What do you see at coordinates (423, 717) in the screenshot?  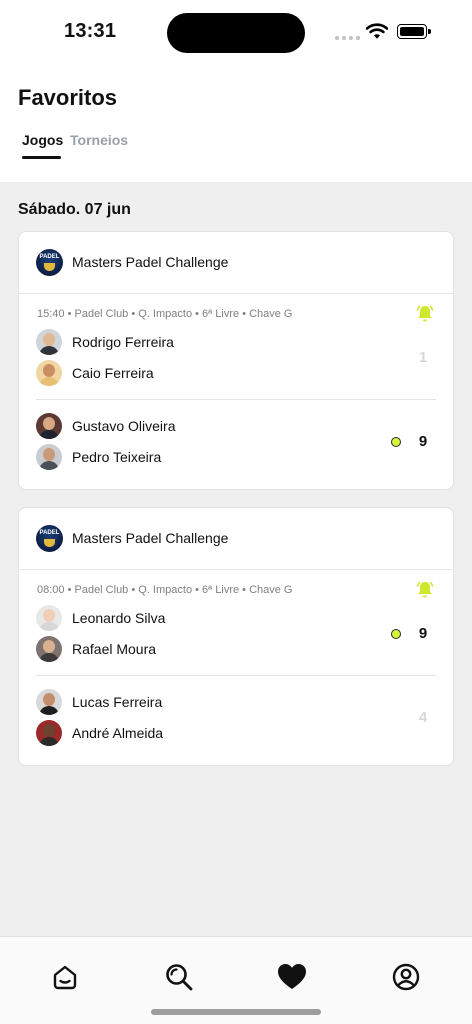 I see `team-score: 4` at bounding box center [423, 717].